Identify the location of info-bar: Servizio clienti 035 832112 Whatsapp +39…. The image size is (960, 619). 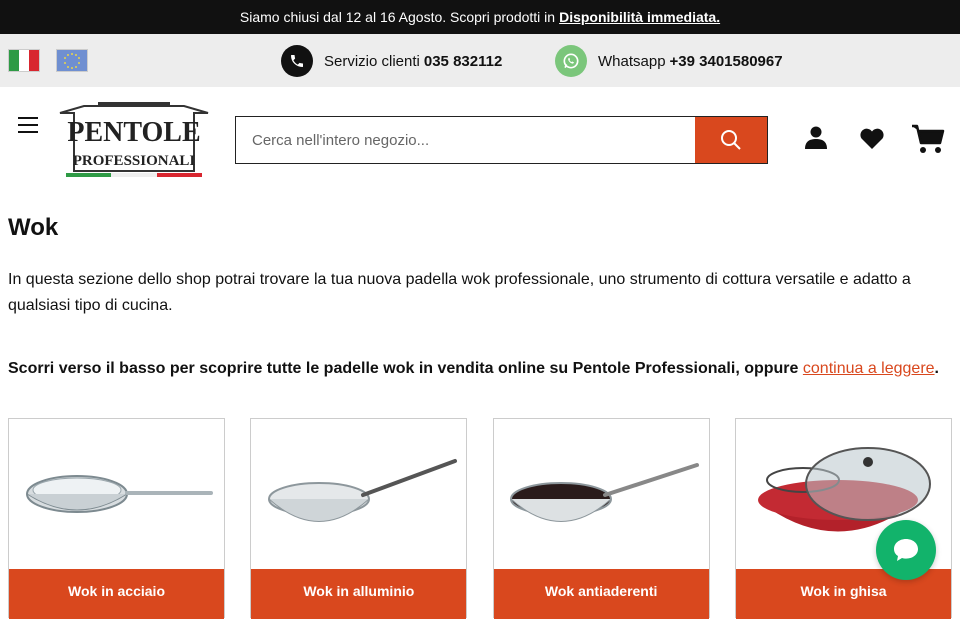
(480, 60).